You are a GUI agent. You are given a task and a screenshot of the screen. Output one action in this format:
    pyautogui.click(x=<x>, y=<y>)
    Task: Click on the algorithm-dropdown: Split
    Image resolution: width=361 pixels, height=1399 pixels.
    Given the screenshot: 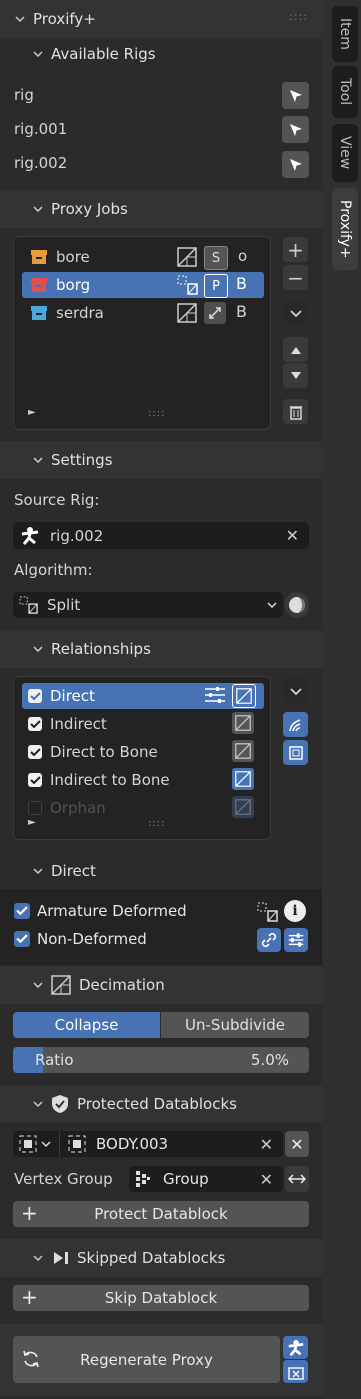 What is the action you would take?
    pyautogui.click(x=148, y=605)
    